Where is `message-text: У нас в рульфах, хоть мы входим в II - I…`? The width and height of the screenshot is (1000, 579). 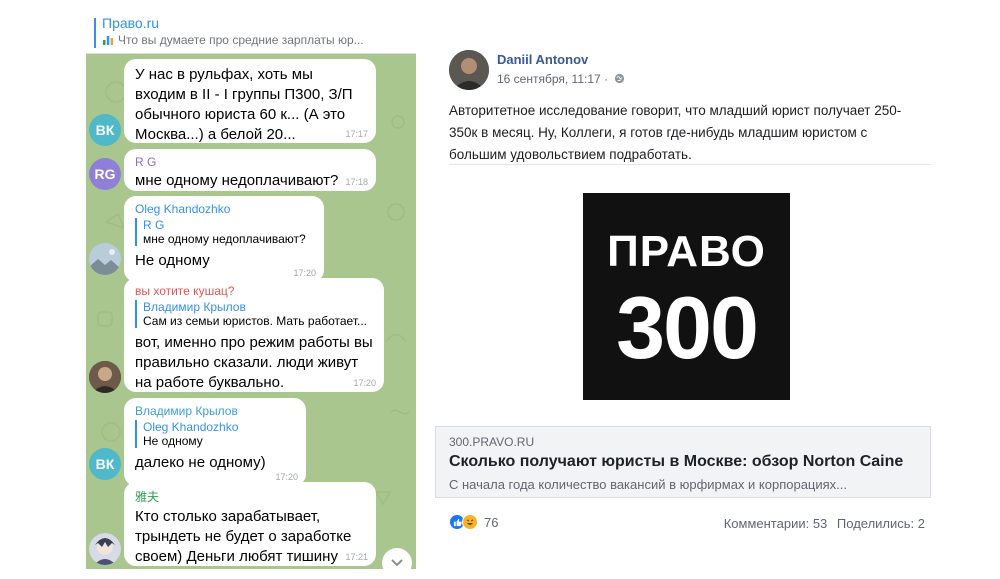
message-text: У нас в рульфах, хоть мы входим в II - I… is located at coordinates (244, 104).